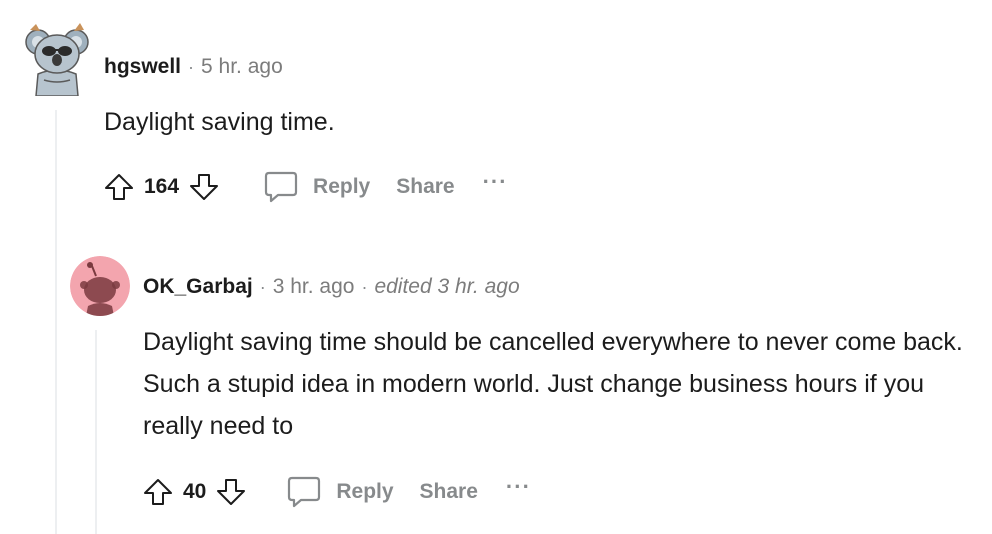  I want to click on comment-1-share-label: Share, so click(425, 186).